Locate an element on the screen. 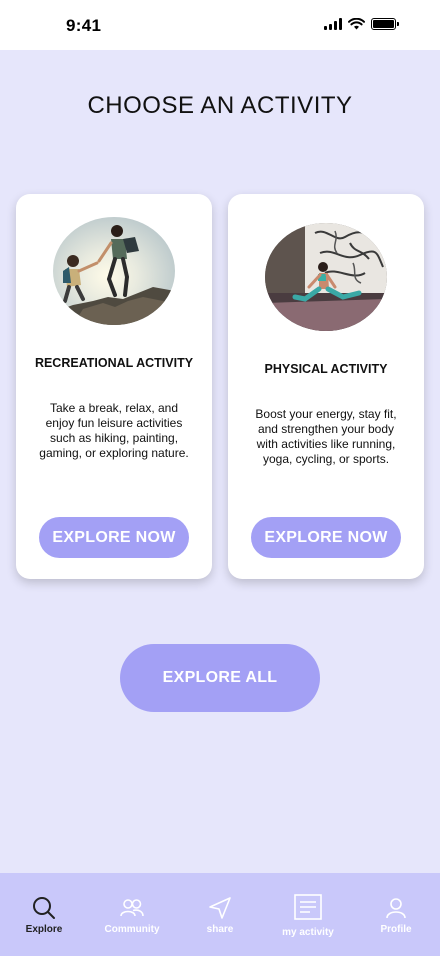  document-icon is located at coordinates (308, 907).